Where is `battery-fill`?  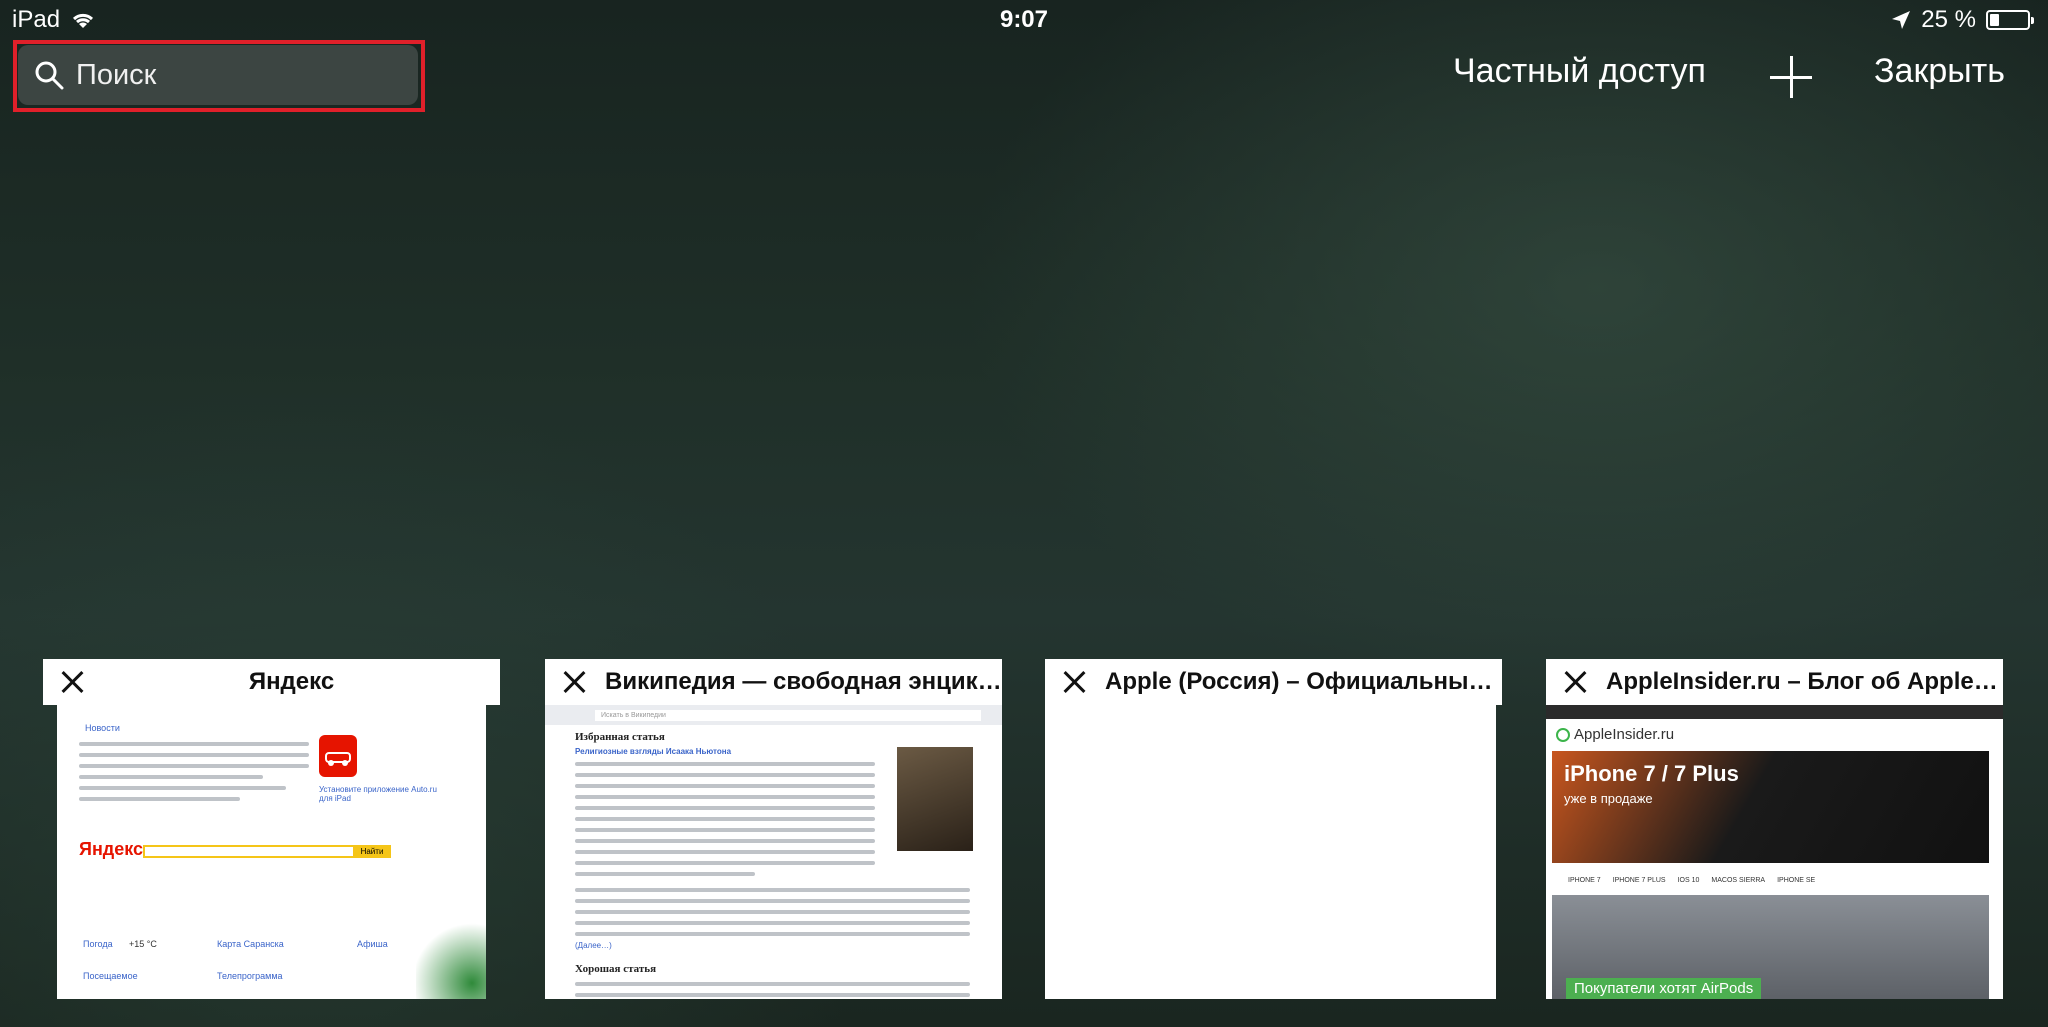 battery-fill is located at coordinates (1994, 20).